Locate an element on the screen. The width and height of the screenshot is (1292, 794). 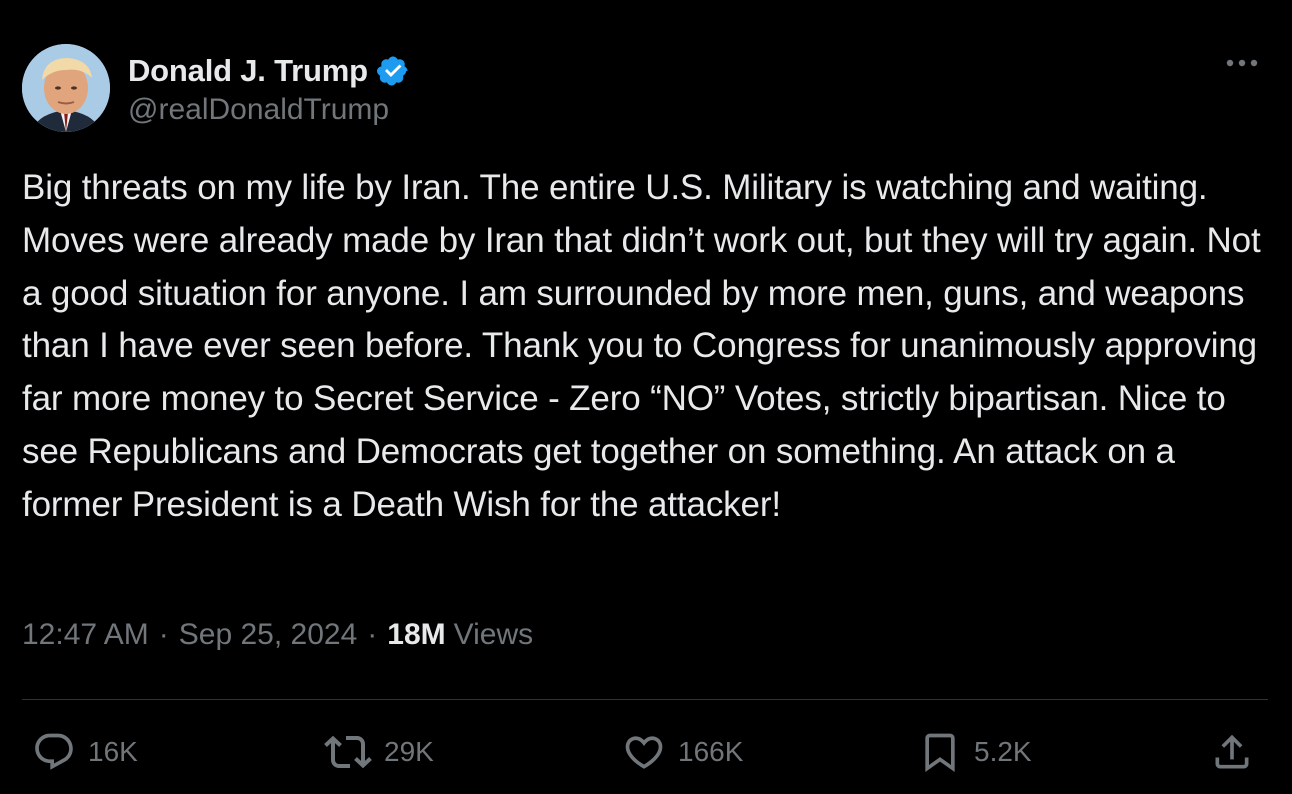
more-horizontal-icon is located at coordinates (1242, 64).